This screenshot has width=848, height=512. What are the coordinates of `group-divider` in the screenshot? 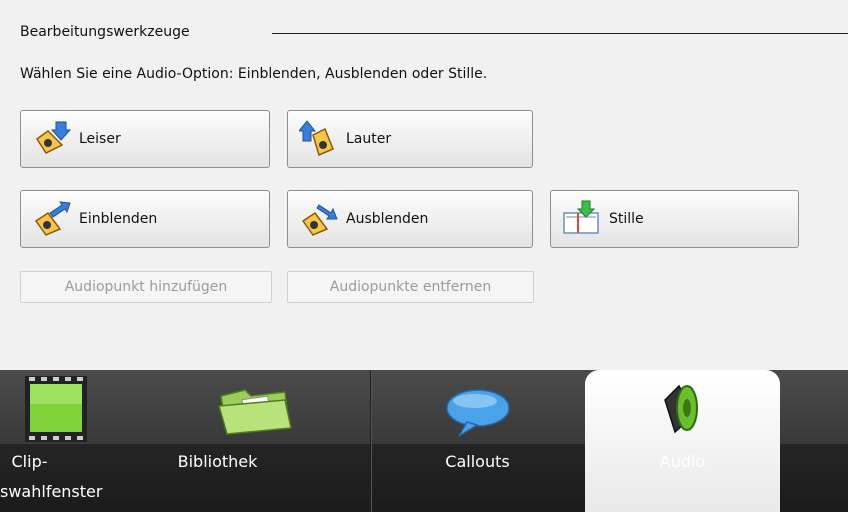 It's located at (560, 33).